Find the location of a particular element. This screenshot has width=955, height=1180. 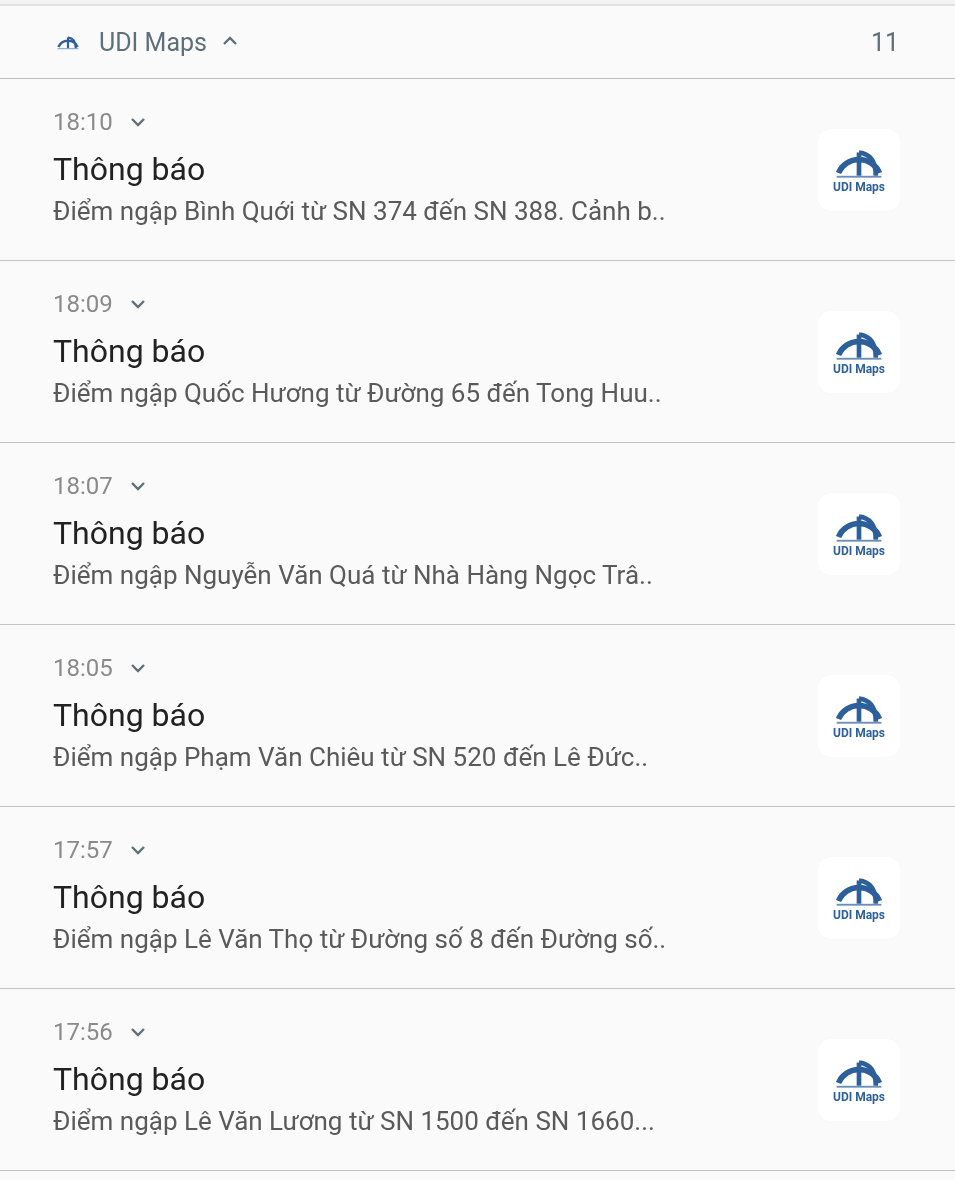

notification-text: Điểm ngập Lê Văn Thọ từ Đường số 8 đến Đường số.. is located at coordinates (360, 938).